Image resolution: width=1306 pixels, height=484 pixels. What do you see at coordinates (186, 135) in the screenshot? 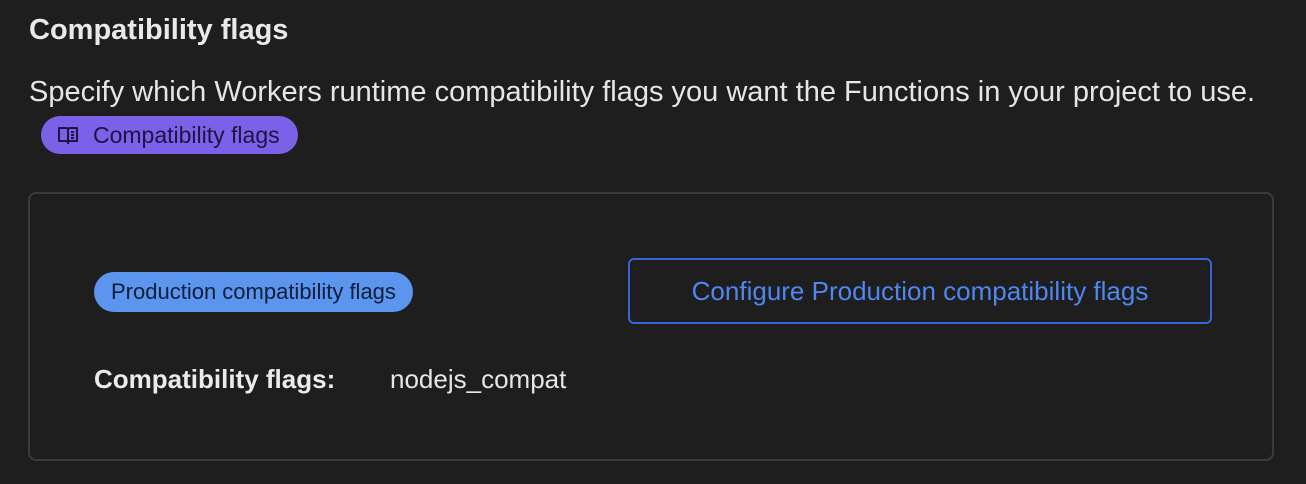
I see `doc-link-label: Compatibility flags` at bounding box center [186, 135].